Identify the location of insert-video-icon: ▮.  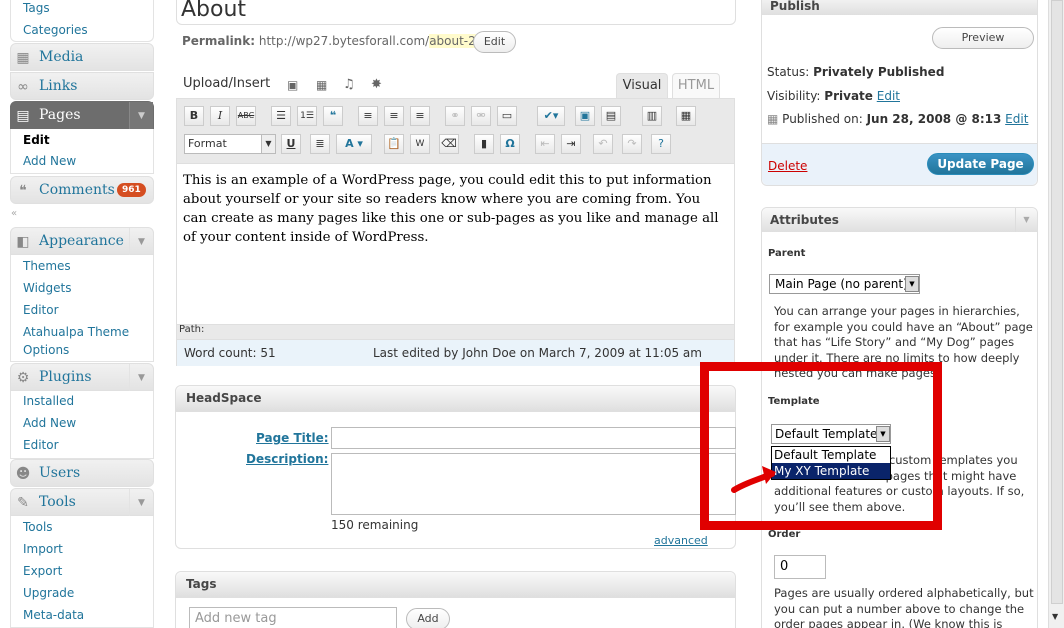
(484, 144).